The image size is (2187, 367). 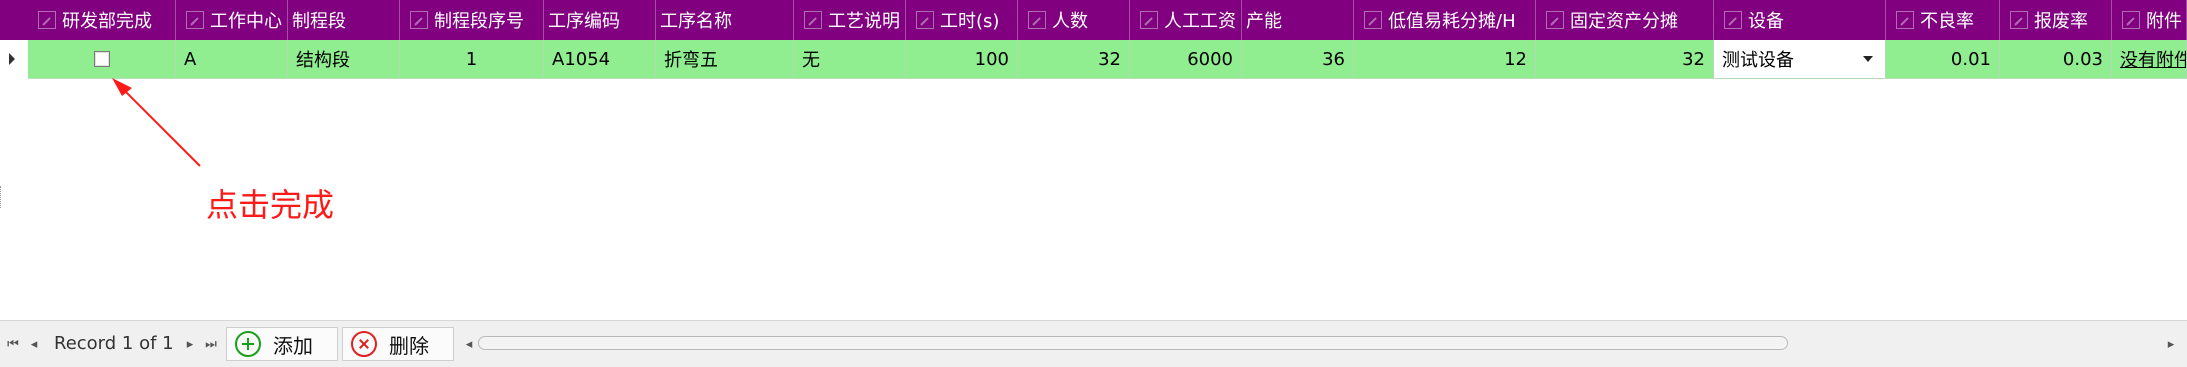 What do you see at coordinates (211, 344) in the screenshot?
I see `last-record-button: ⏭` at bounding box center [211, 344].